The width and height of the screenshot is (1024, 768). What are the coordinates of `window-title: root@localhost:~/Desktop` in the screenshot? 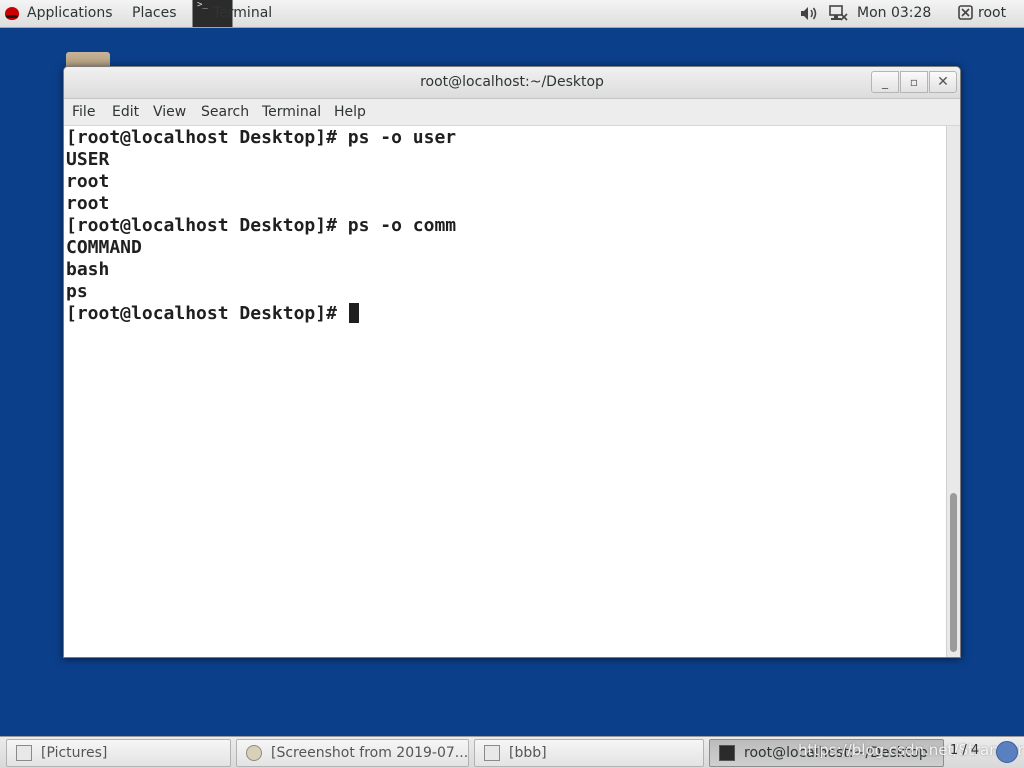 It's located at (512, 82).